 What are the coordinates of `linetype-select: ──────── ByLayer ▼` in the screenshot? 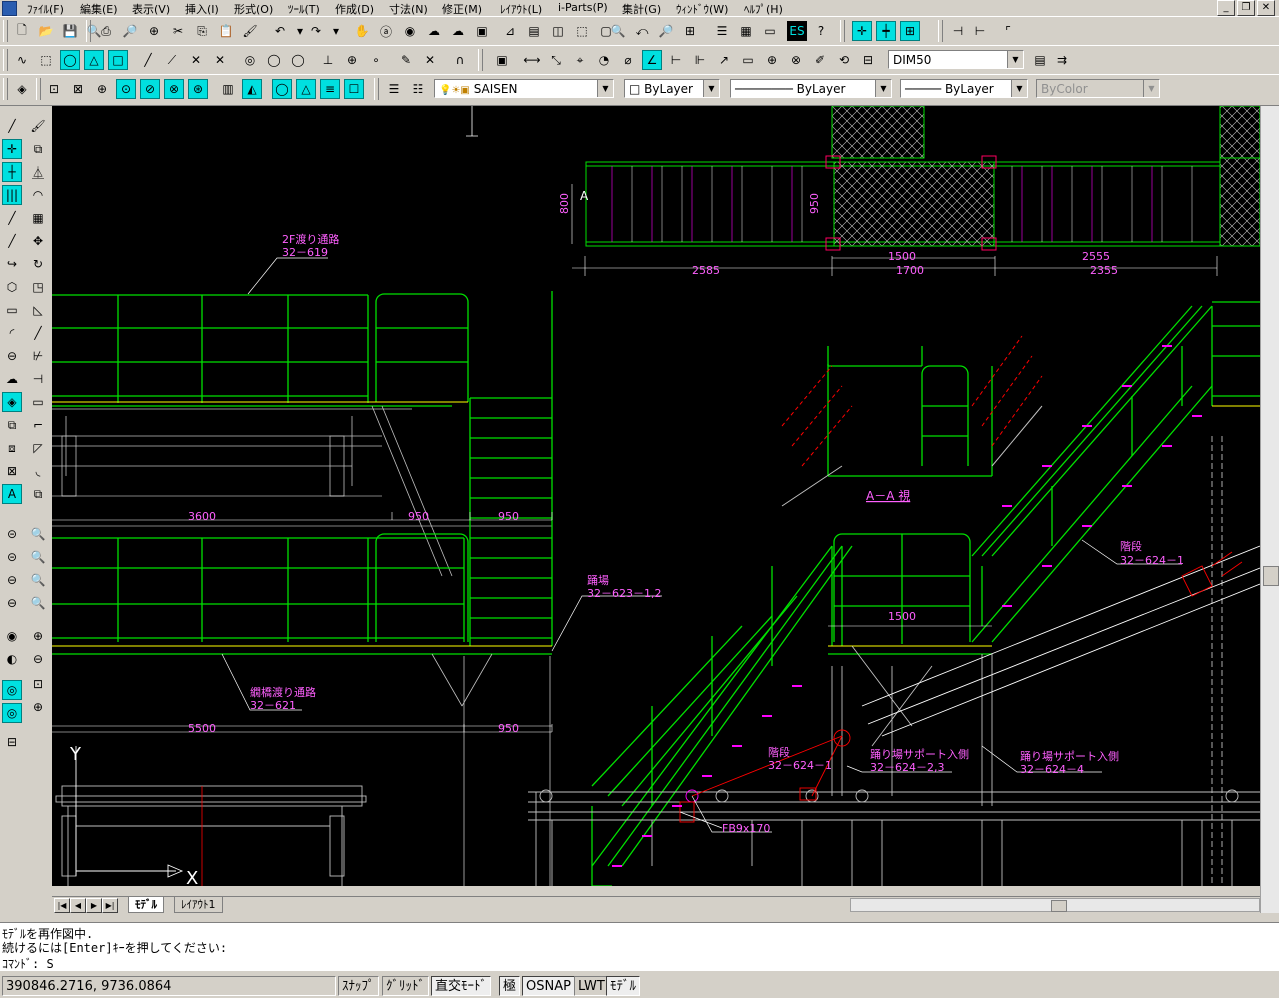 It's located at (811, 88).